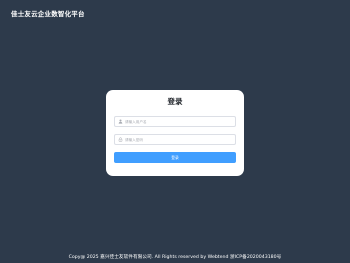  I want to click on login-card: 登录 登录, so click(175, 133).